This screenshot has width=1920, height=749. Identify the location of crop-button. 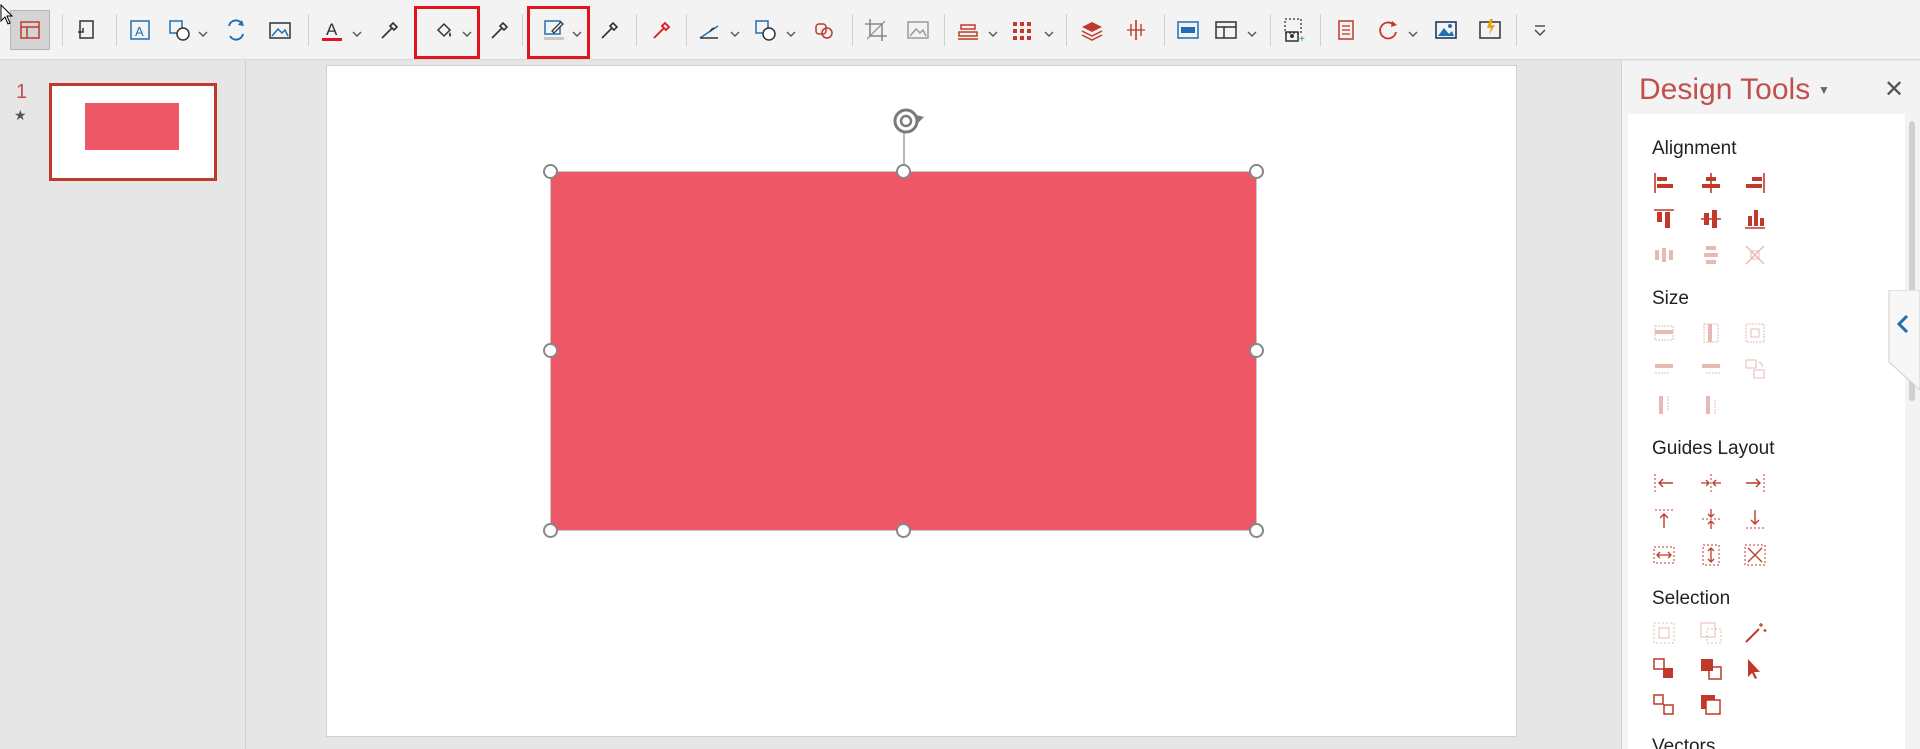
(876, 30).